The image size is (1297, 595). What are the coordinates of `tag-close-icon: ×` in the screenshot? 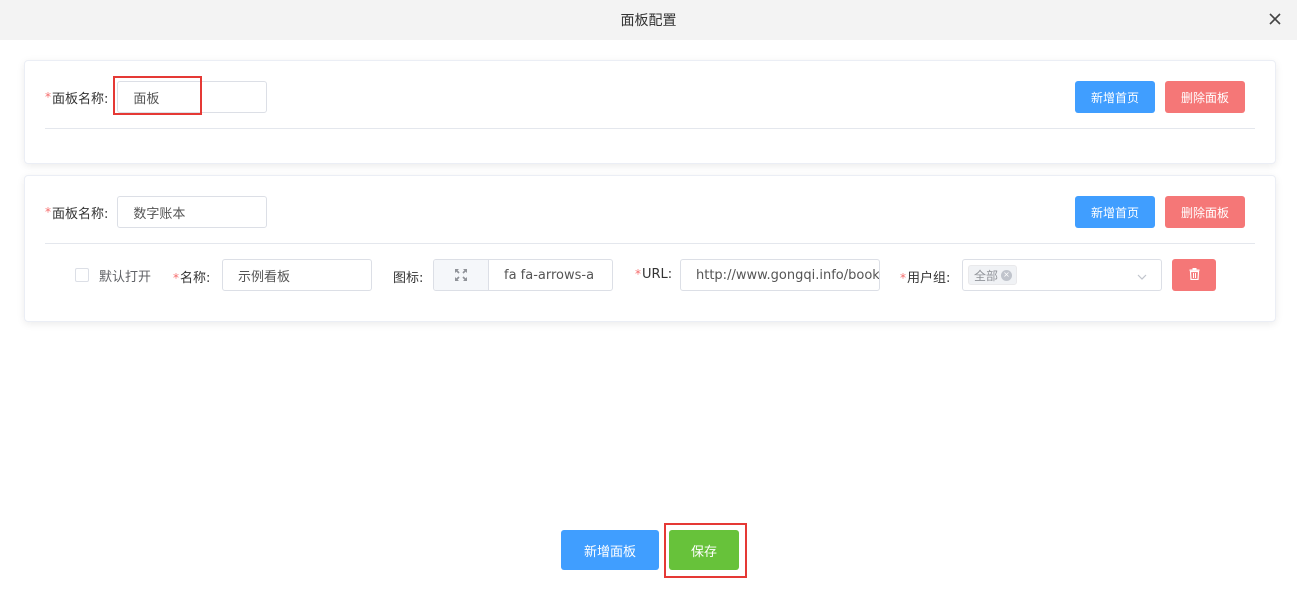 It's located at (1007, 275).